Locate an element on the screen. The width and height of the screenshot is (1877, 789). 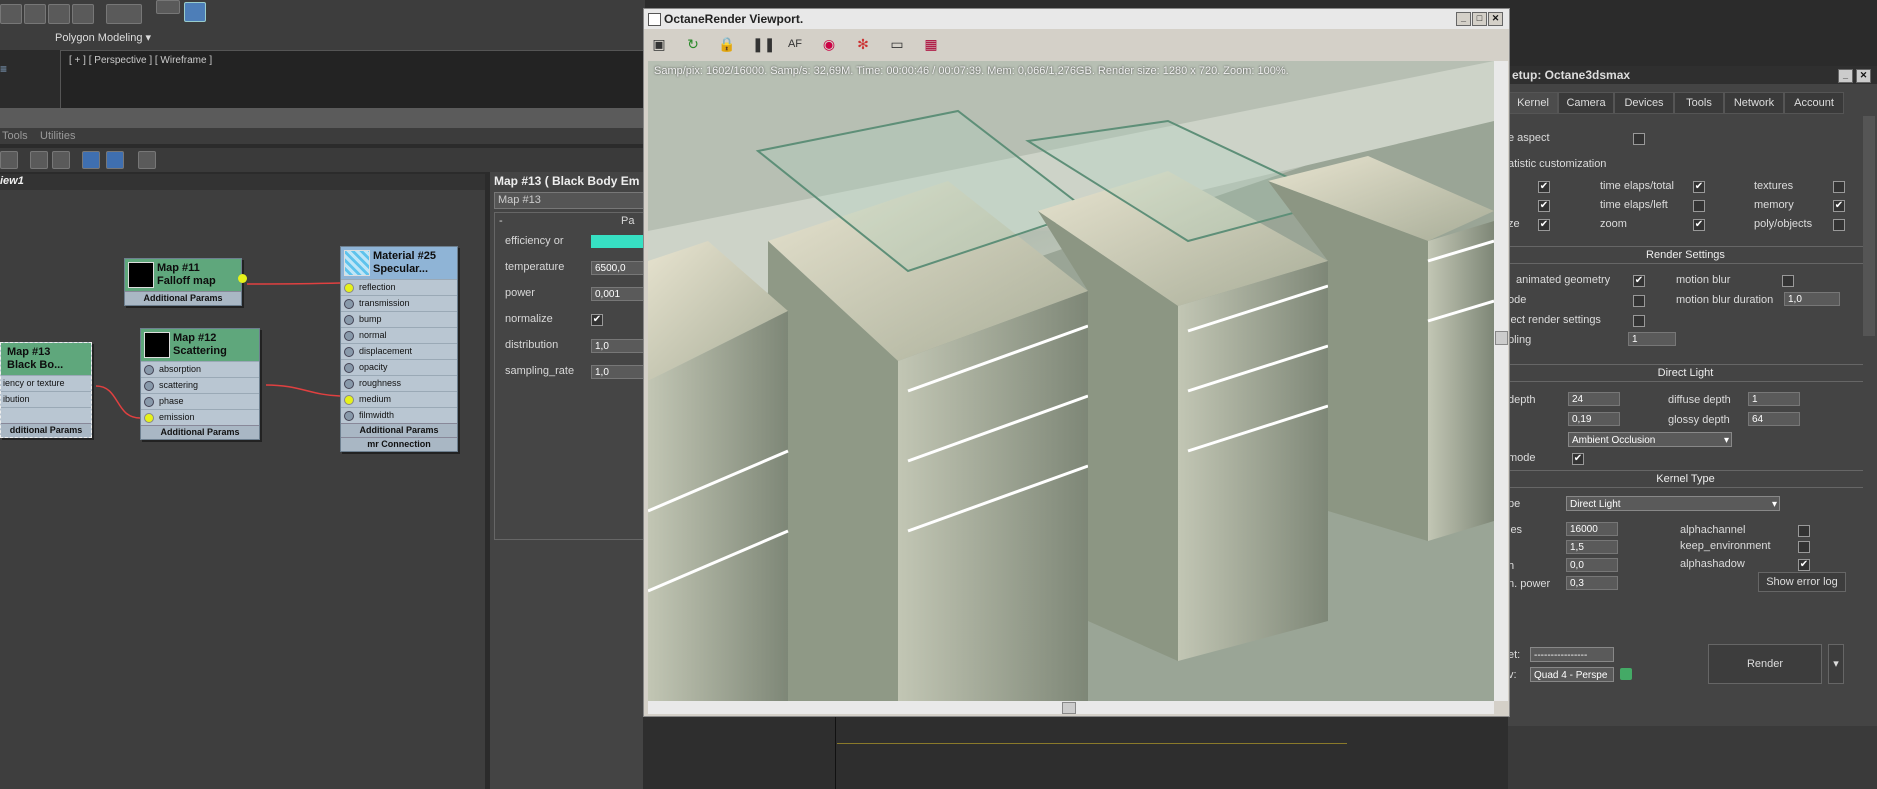
motion-blur-duration-spinner: 1,0 is located at coordinates (1812, 299).